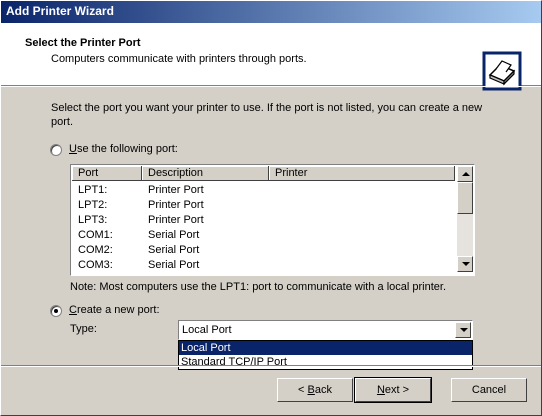  Describe the element at coordinates (315, 390) in the screenshot. I see `back-button: < Back` at that location.